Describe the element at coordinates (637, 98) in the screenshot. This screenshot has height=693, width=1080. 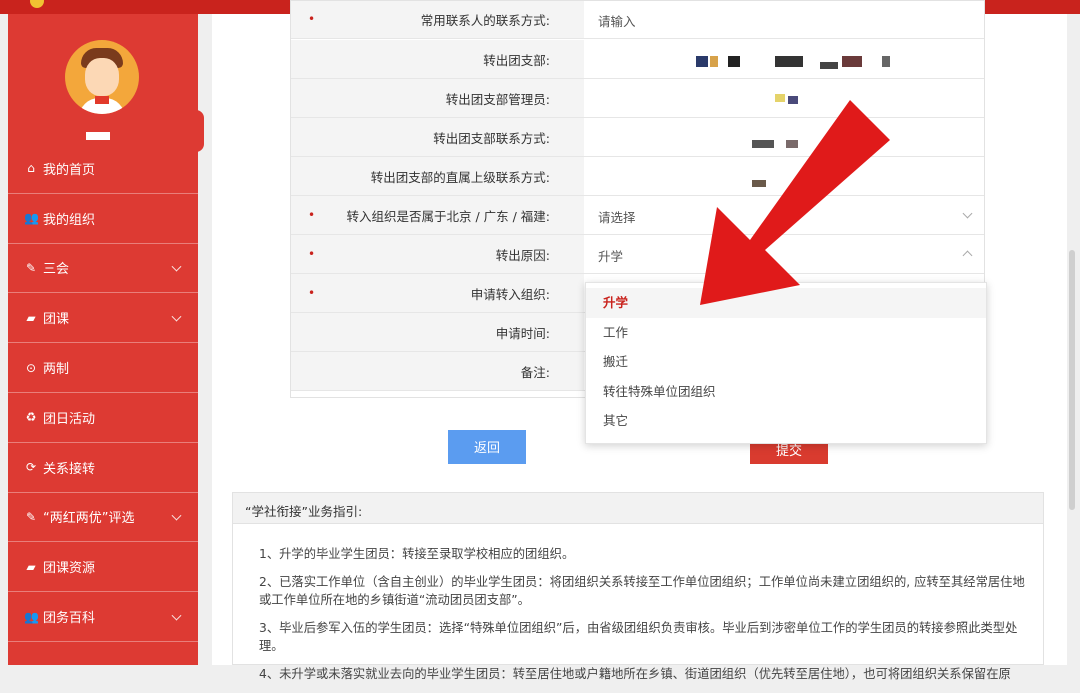
I see `form-row: 转出团支部管理员:` at that location.